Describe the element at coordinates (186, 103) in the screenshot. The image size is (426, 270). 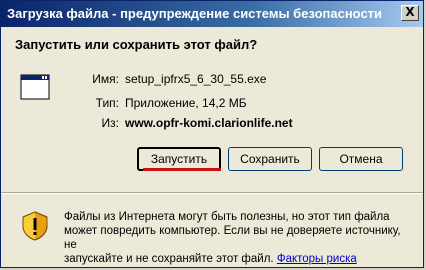
I see `file-type-value: Приложение, 14,2 МБ` at that location.